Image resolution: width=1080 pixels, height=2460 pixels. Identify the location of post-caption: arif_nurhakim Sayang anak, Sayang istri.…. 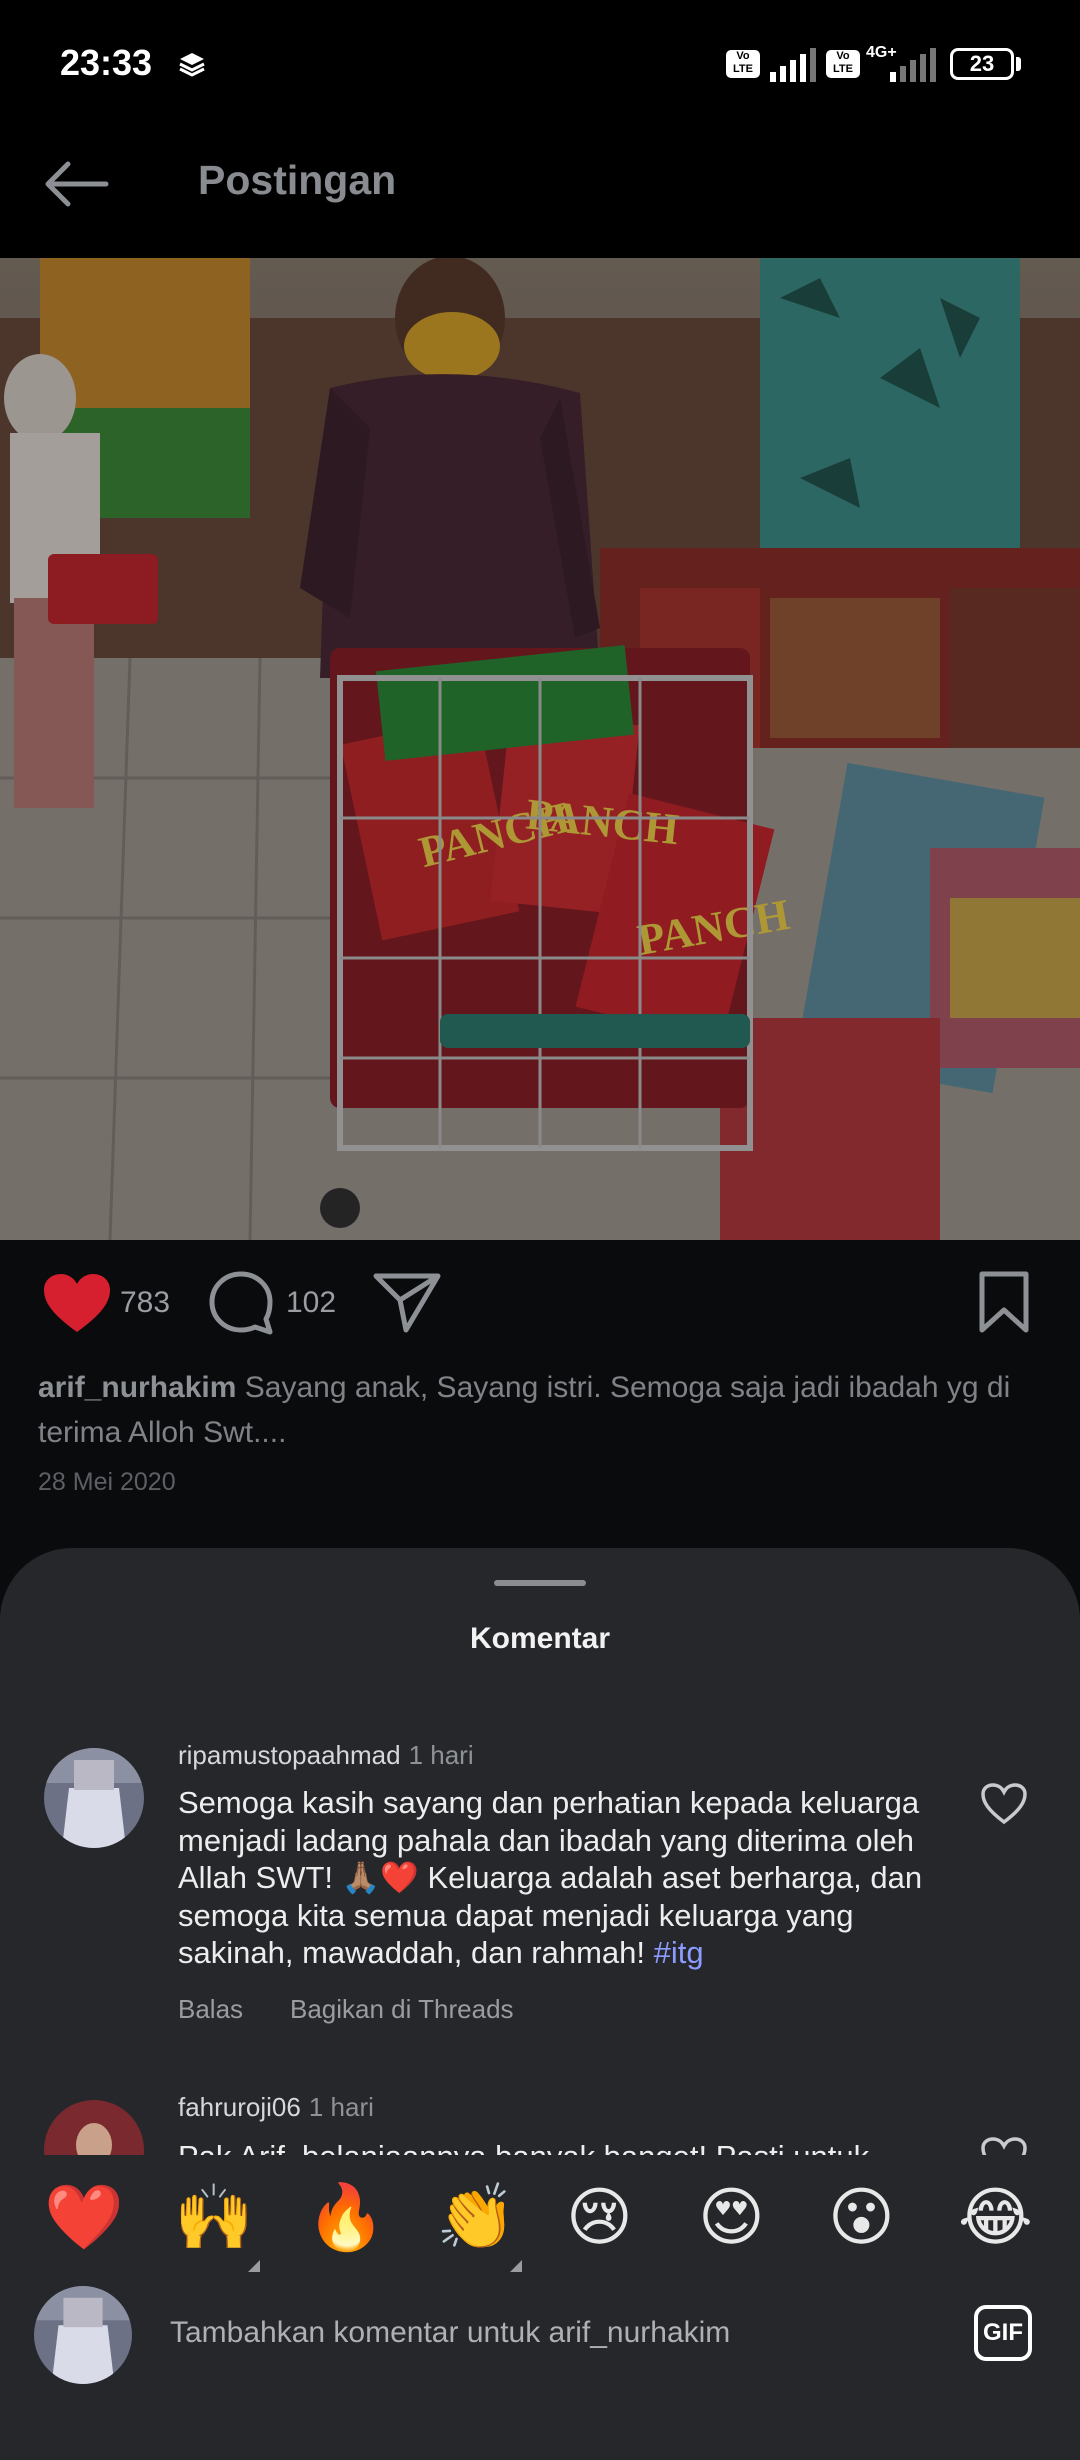
(538, 1410).